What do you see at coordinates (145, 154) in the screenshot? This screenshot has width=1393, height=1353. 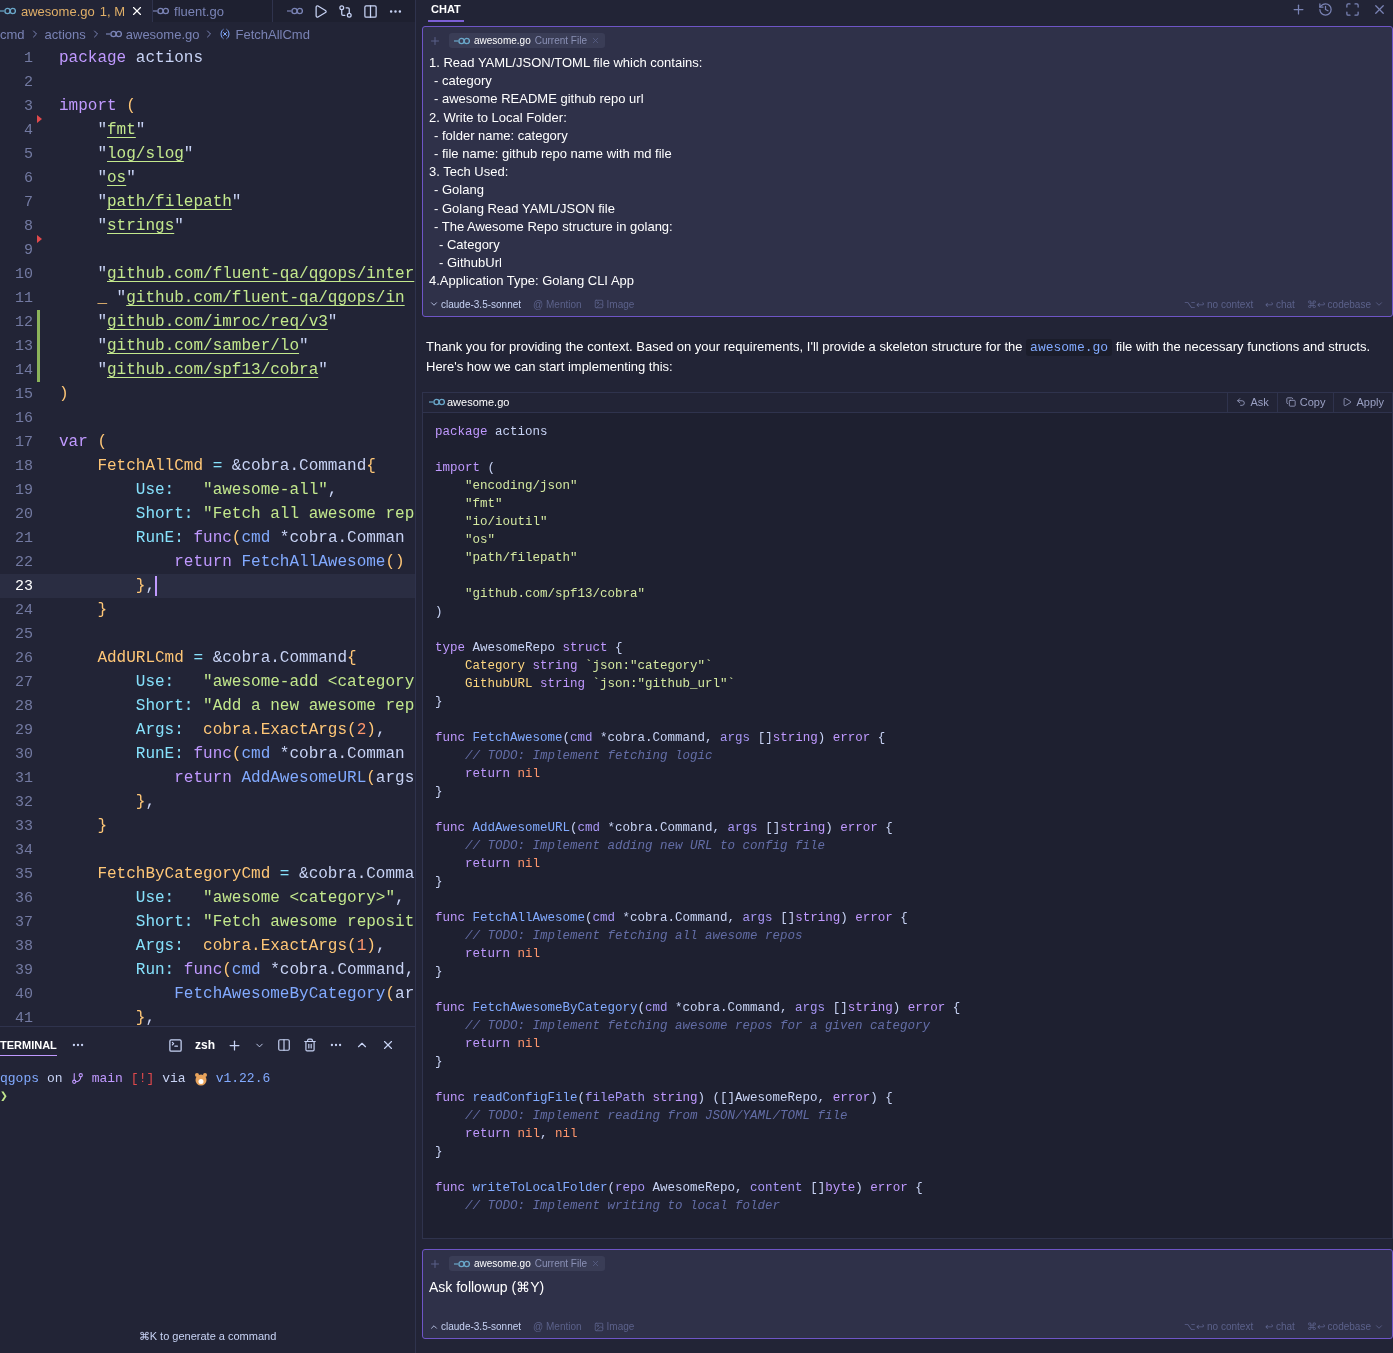 I see `code-line: "log/slog"` at bounding box center [145, 154].